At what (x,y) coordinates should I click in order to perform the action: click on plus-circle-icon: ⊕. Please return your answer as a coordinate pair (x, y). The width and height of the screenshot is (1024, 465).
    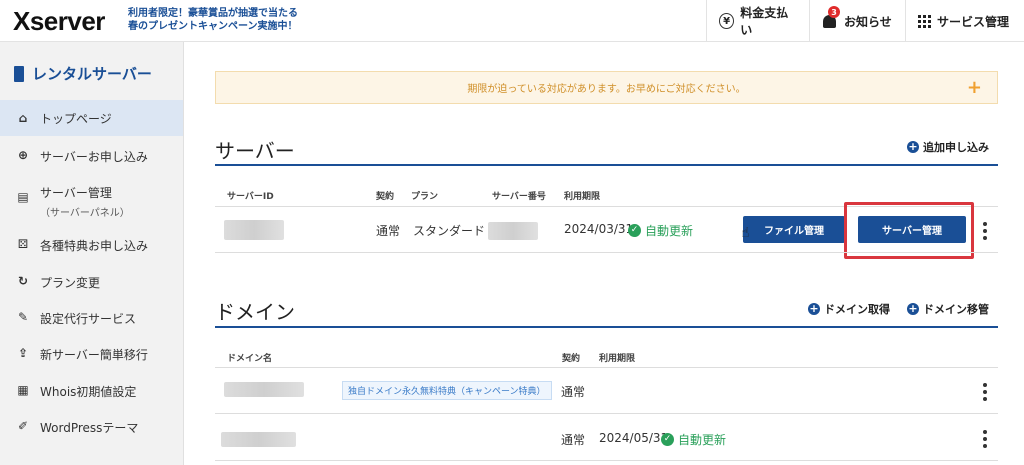
    Looking at the image, I should click on (23, 155).